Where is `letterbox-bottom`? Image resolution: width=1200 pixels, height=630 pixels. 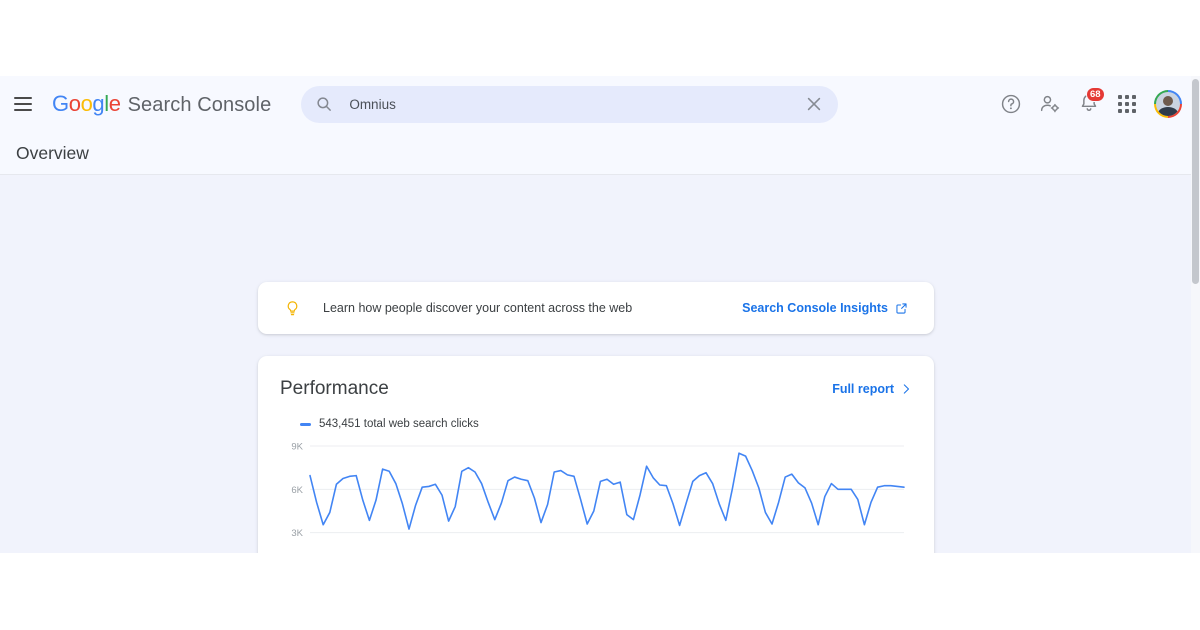 letterbox-bottom is located at coordinates (600, 591).